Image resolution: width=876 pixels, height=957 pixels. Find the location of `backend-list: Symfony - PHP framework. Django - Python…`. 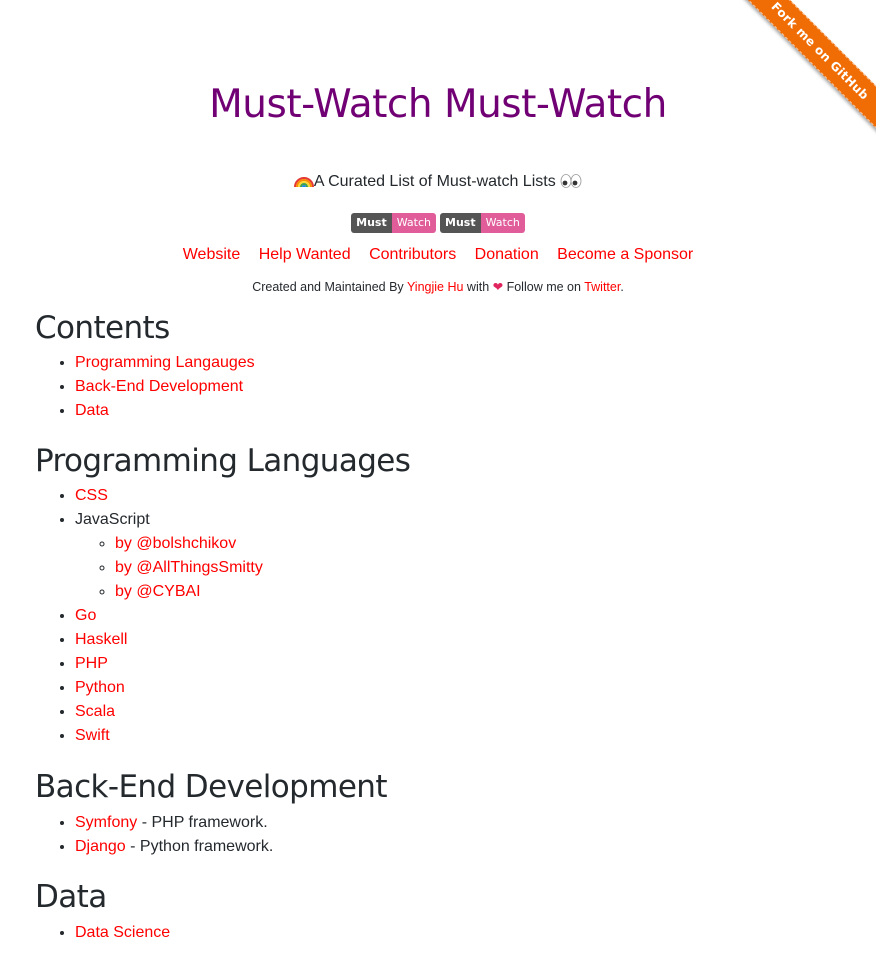

backend-list: Symfony - PHP framework. Django - Python… is located at coordinates (445, 835).